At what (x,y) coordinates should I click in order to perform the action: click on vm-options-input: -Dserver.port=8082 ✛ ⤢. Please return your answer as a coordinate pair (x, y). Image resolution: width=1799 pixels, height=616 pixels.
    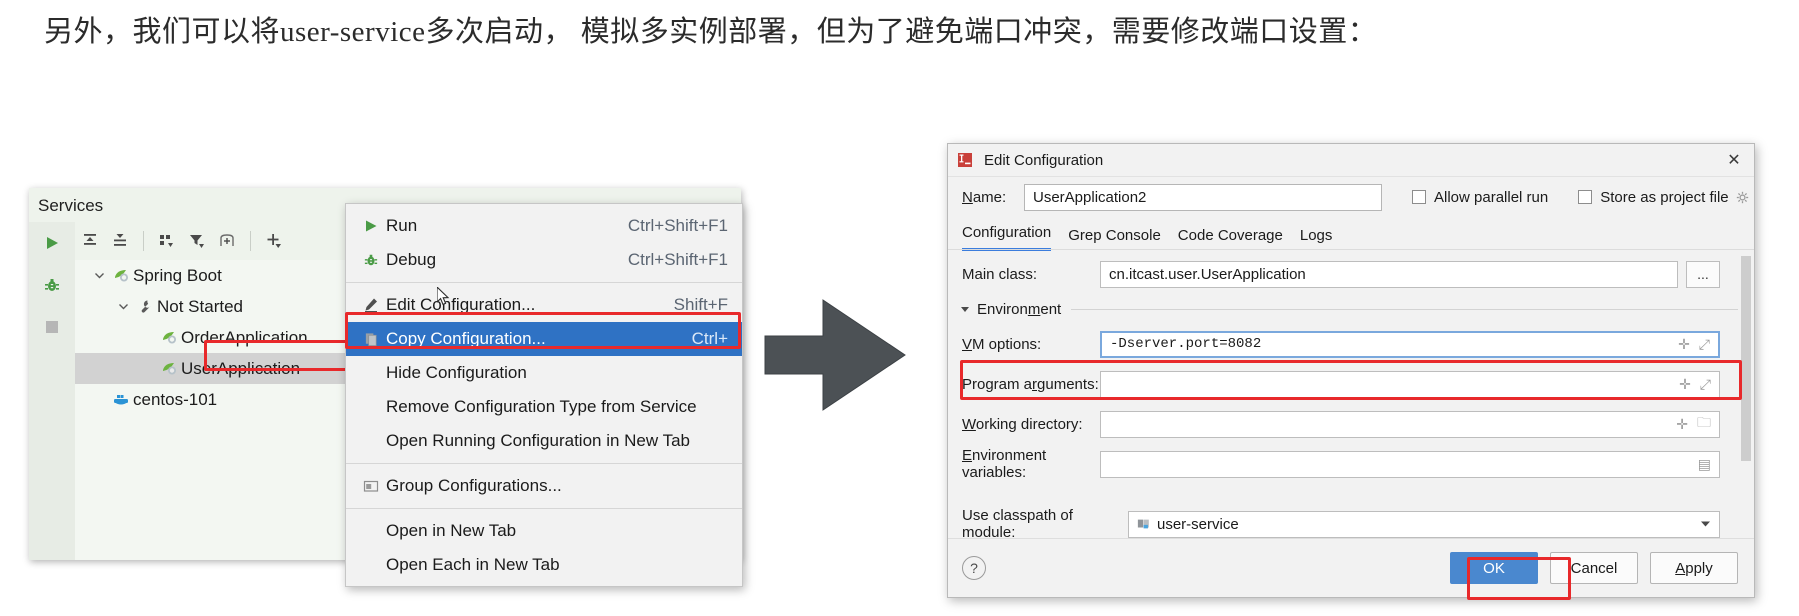
    Looking at the image, I should click on (1410, 344).